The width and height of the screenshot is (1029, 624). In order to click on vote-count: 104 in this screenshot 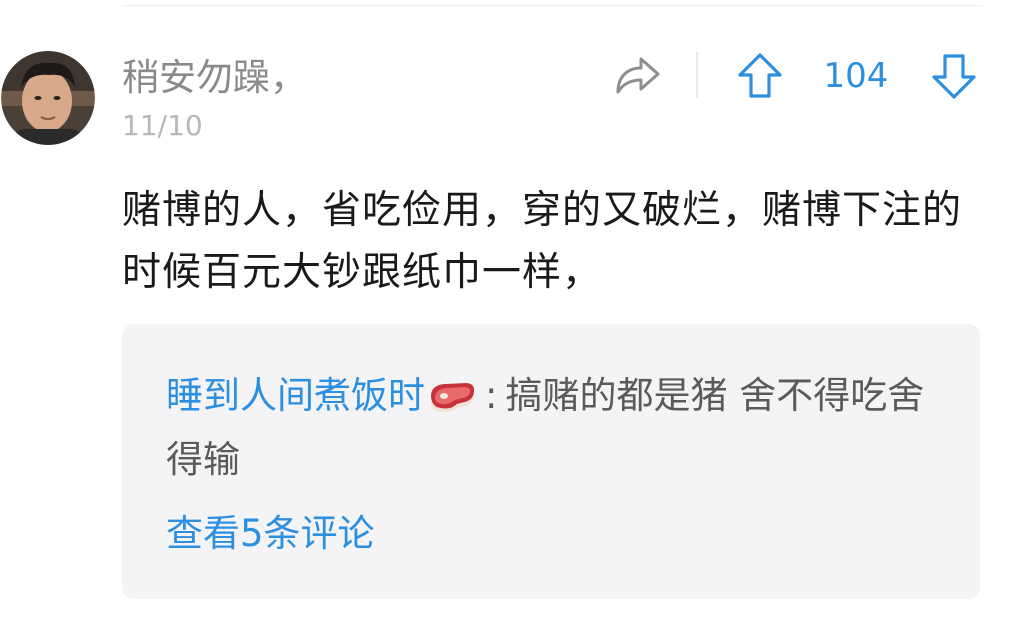, I will do `click(856, 76)`.